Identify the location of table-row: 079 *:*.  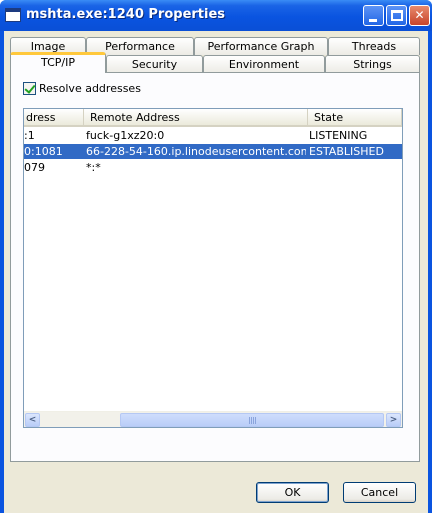
(213, 167).